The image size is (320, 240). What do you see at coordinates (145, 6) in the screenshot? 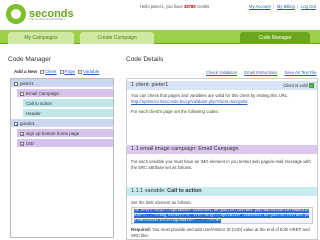
I see `greeting-prefix: Hello` at bounding box center [145, 6].